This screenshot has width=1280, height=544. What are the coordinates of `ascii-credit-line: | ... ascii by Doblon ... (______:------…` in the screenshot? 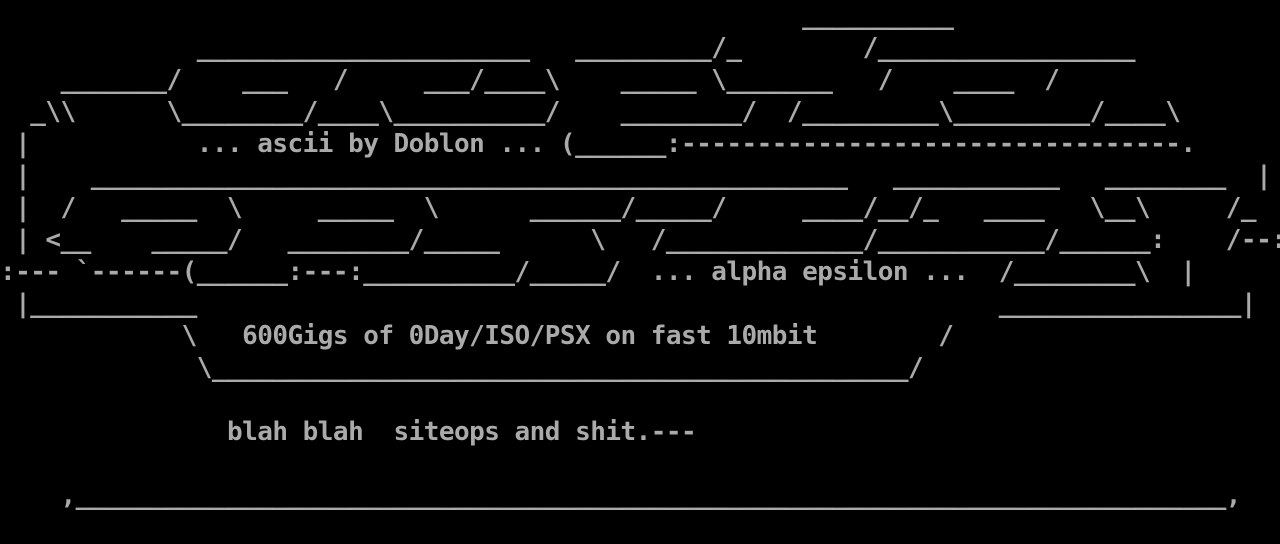 It's located at (598, 144).